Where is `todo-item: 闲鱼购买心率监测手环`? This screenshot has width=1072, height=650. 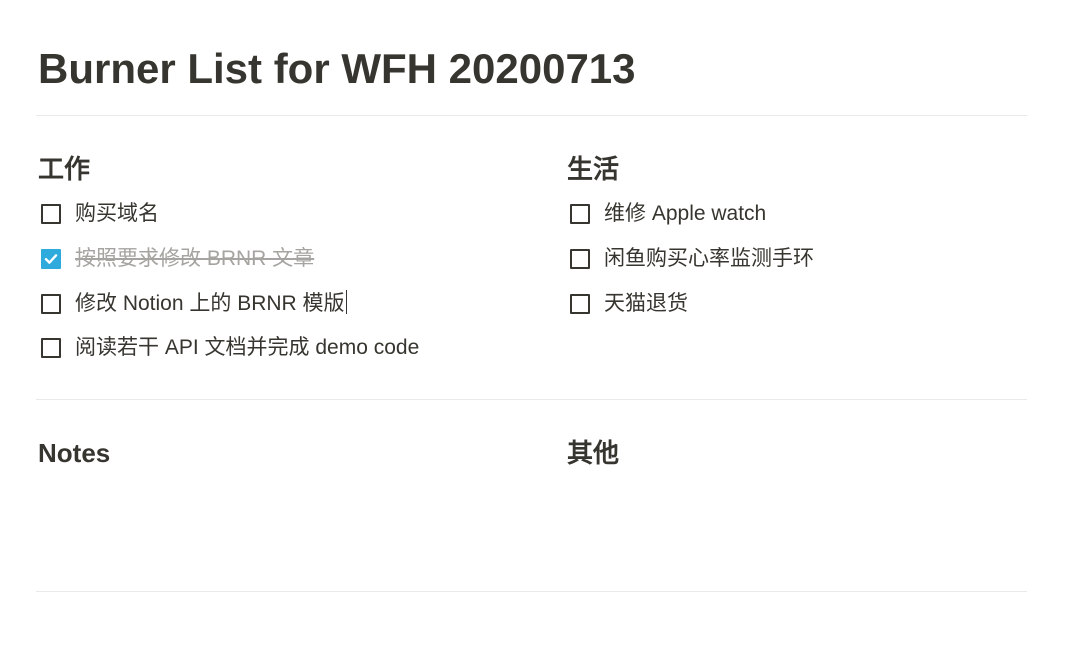 todo-item: 闲鱼购买心率监测手环 is located at coordinates (802, 259).